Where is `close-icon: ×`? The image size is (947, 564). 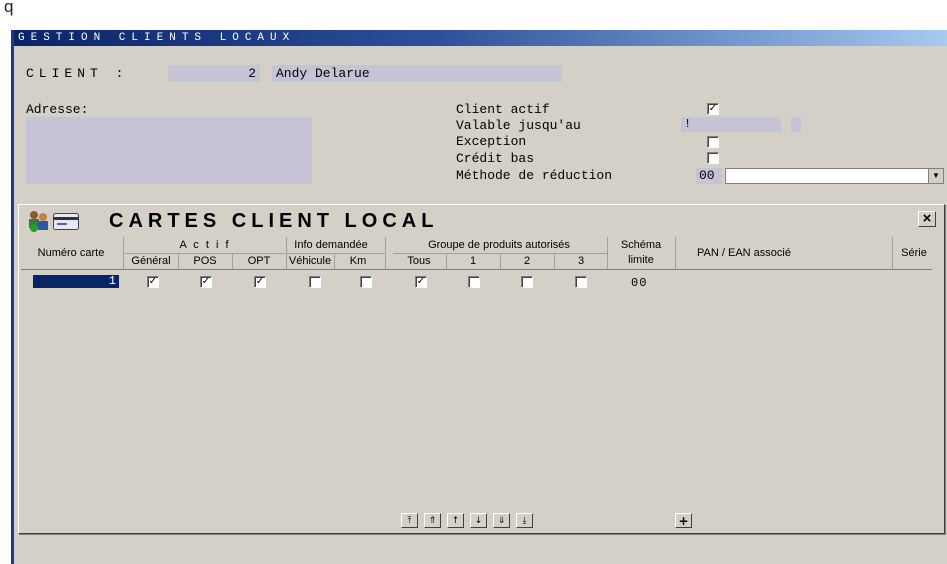 close-icon: × is located at coordinates (927, 219).